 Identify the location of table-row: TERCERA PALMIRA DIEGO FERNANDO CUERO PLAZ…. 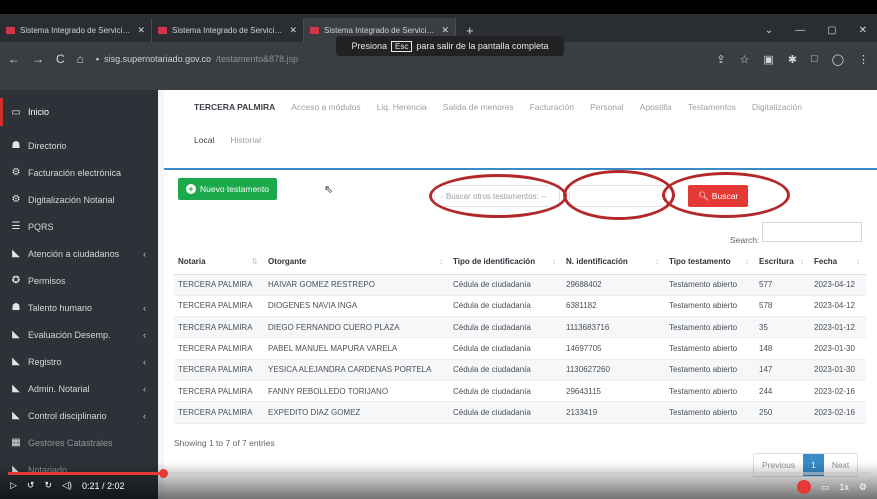
(520, 327).